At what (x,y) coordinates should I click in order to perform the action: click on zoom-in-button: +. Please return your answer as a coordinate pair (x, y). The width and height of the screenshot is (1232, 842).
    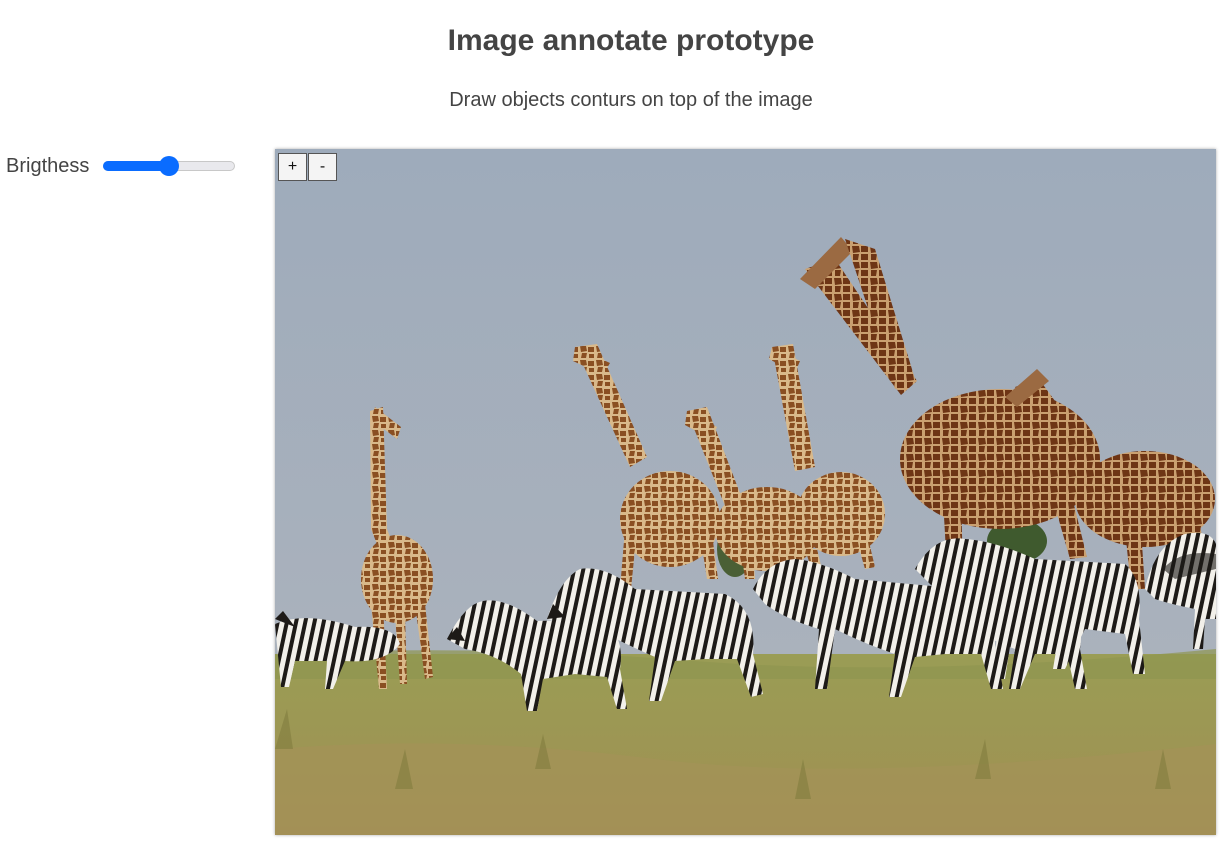
    Looking at the image, I should click on (292, 167).